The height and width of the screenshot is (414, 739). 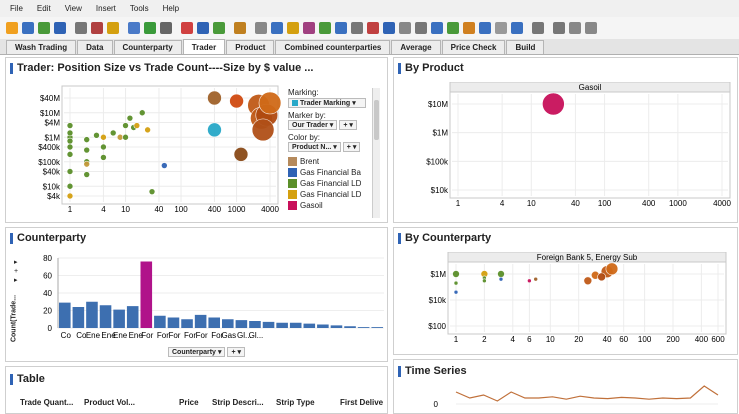 What do you see at coordinates (41, 47) in the screenshot?
I see `tab-wash-trading: Wash Trading` at bounding box center [41, 47].